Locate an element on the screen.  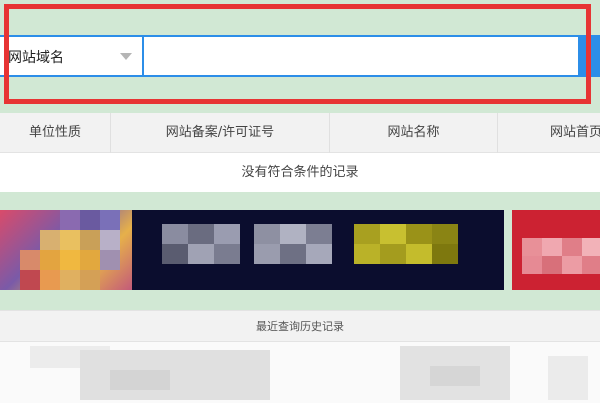
column-header-license-number: 网站备案/许可证号 is located at coordinates (220, 133).